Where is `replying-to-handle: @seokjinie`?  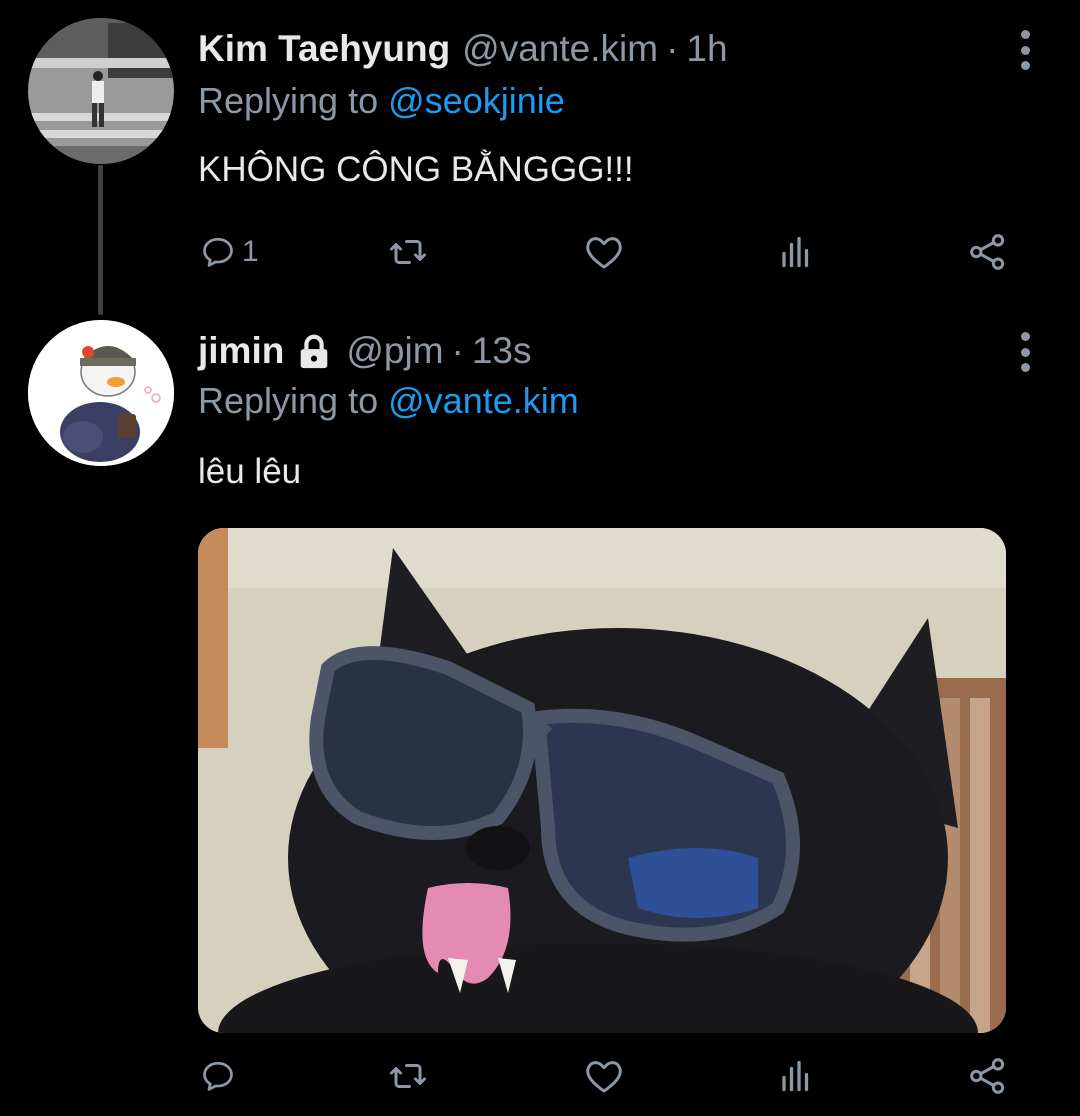 replying-to-handle: @seokjinie is located at coordinates (476, 100).